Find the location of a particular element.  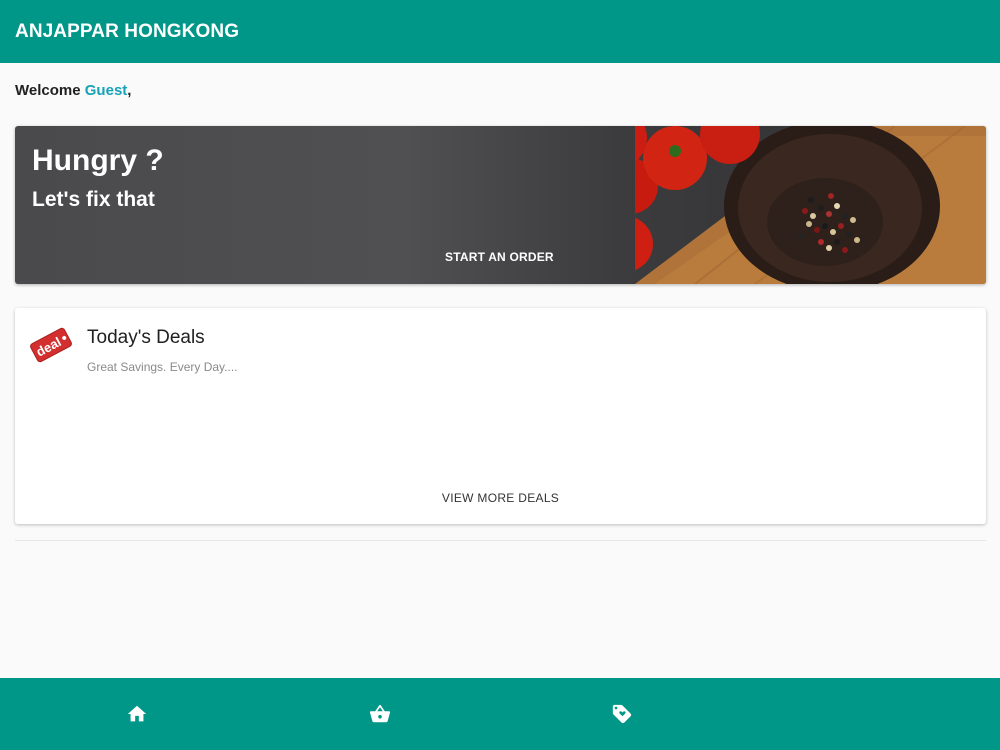

bottom-nav is located at coordinates (500, 714).